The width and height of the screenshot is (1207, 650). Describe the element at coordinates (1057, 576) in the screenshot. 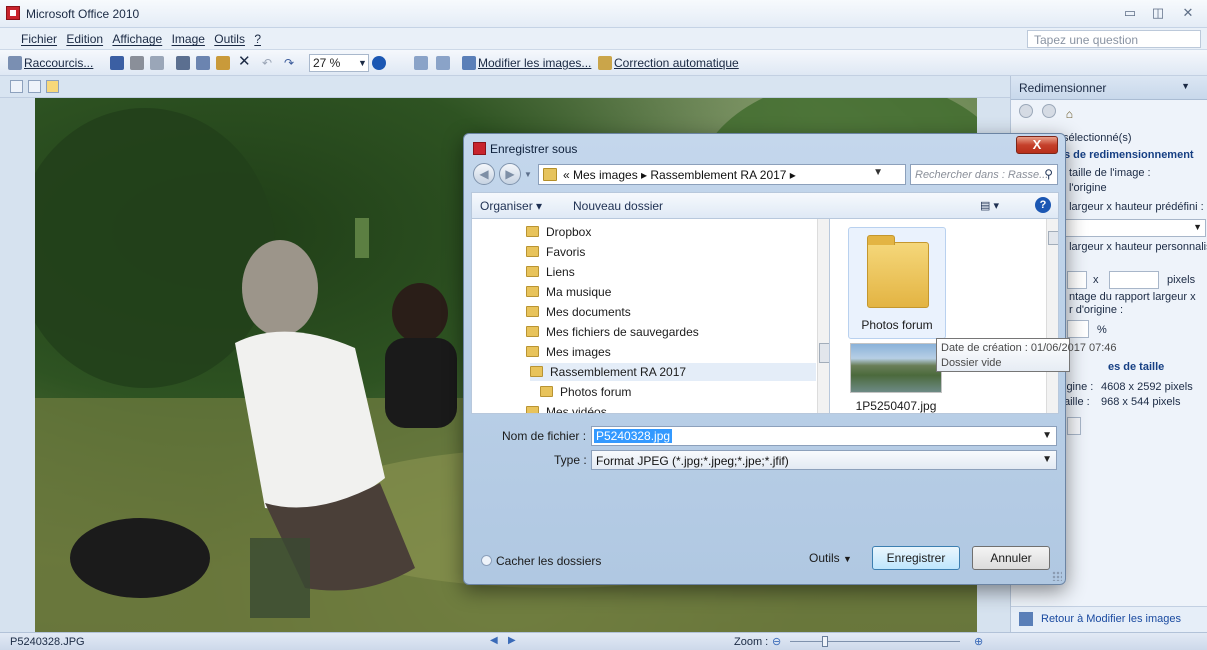

I see `resize-grip` at that location.